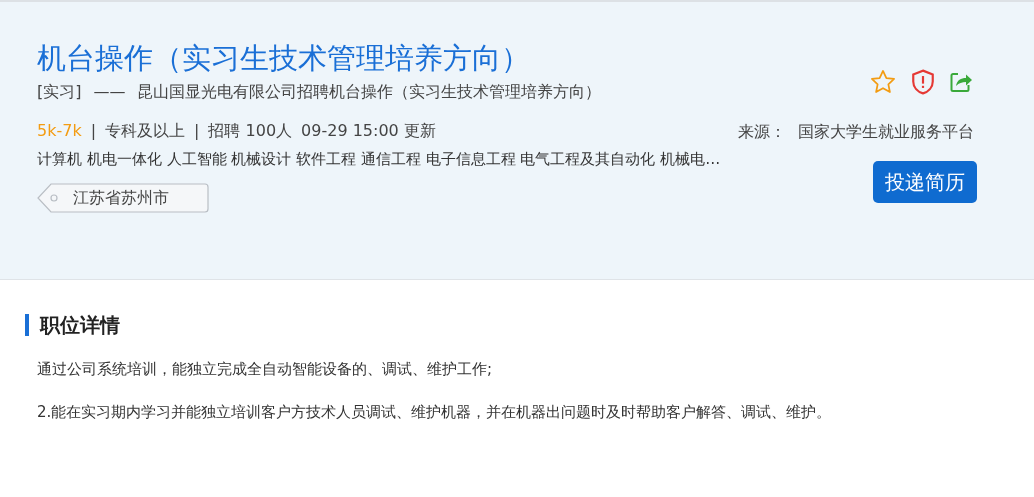  What do you see at coordinates (368, 131) in the screenshot?
I see `meta-text: 09-29 15:00 更新` at bounding box center [368, 131].